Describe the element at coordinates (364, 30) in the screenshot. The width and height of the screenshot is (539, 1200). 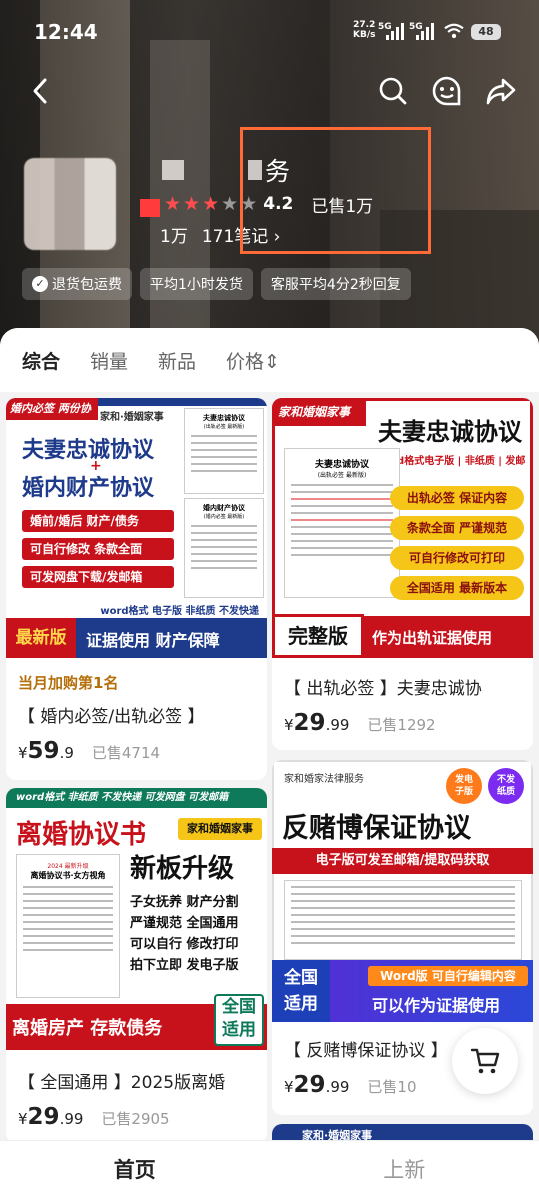
I see `network-speed: 27.2 KB/s` at that location.